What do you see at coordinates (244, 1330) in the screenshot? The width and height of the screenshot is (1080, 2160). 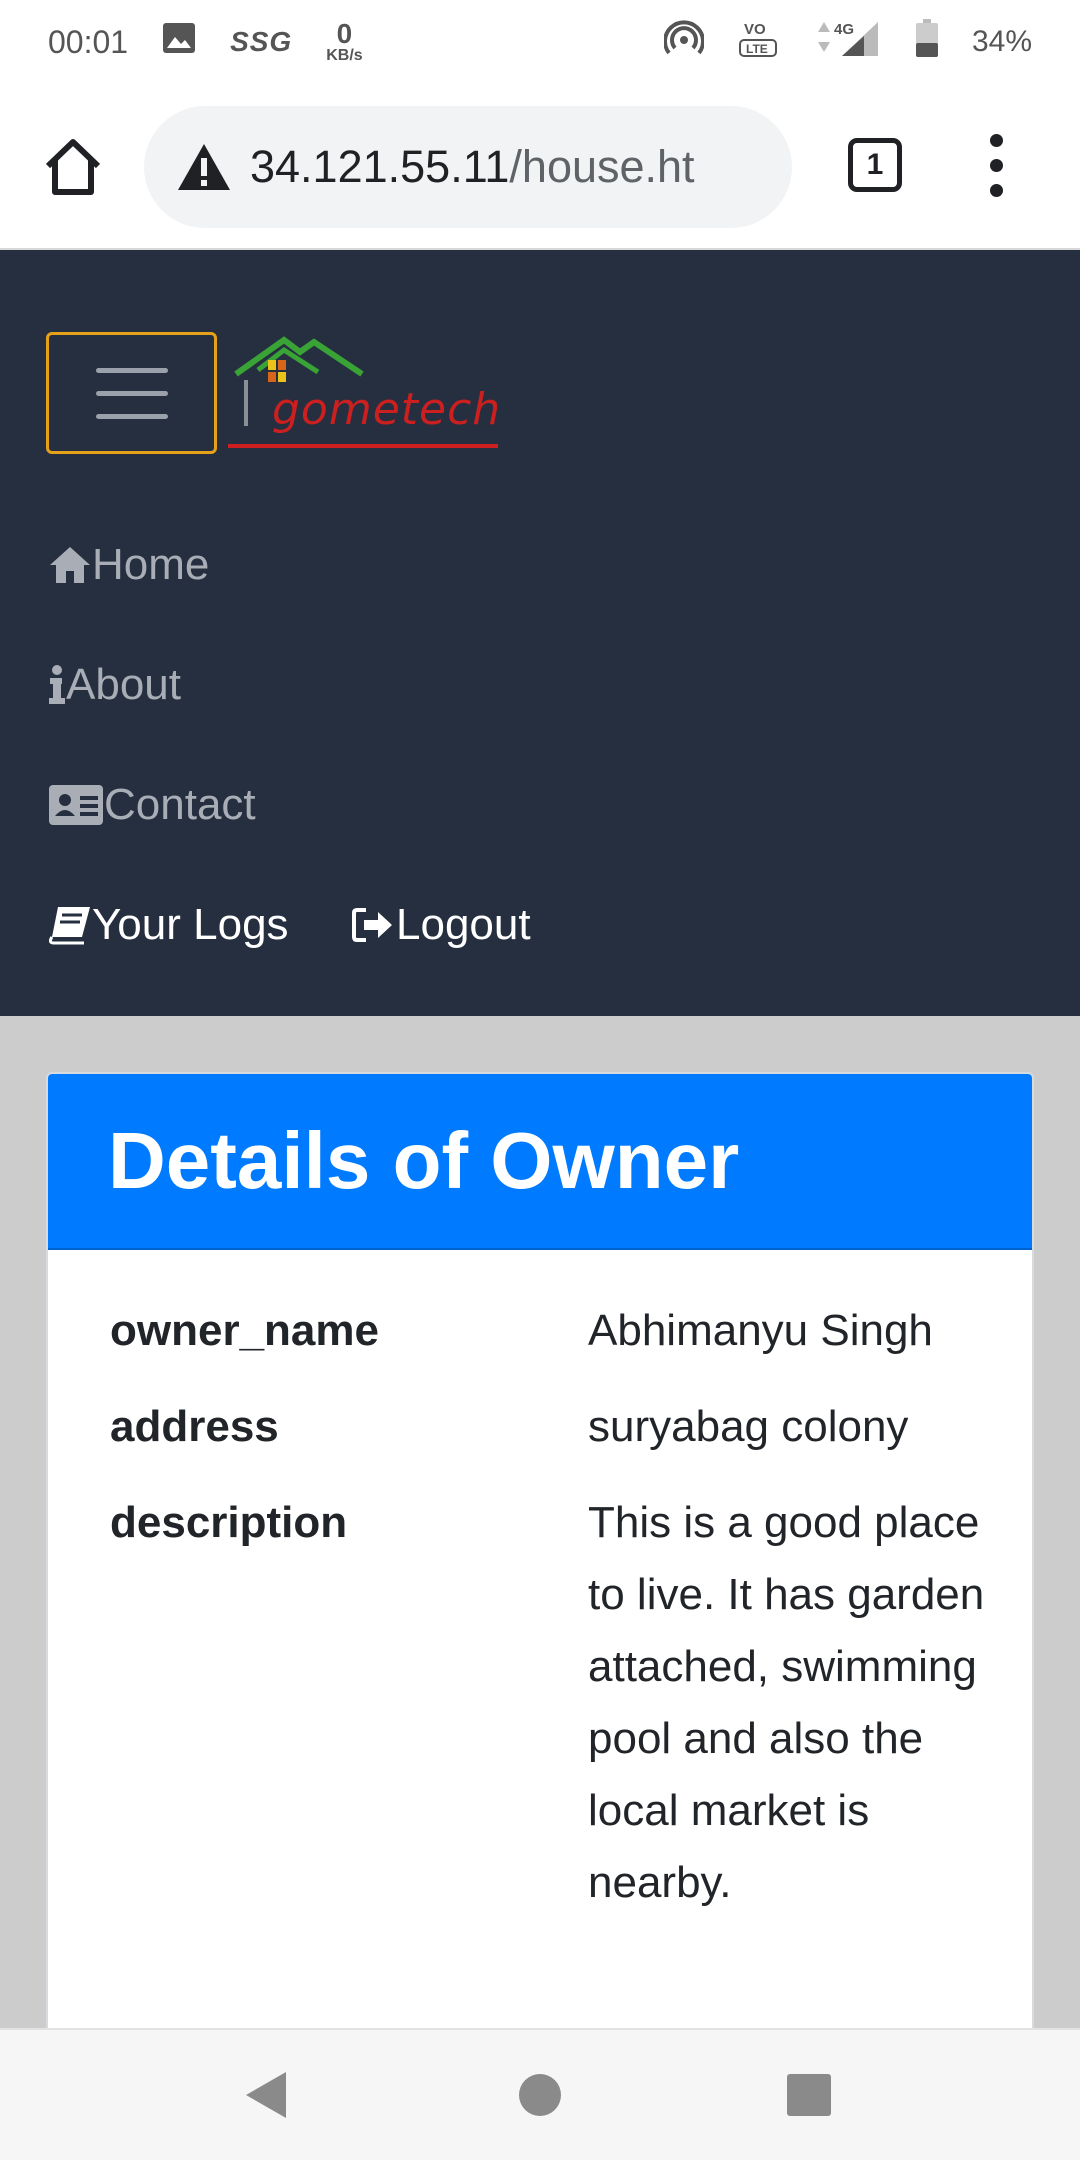 I see `detail-key: owner_name` at bounding box center [244, 1330].